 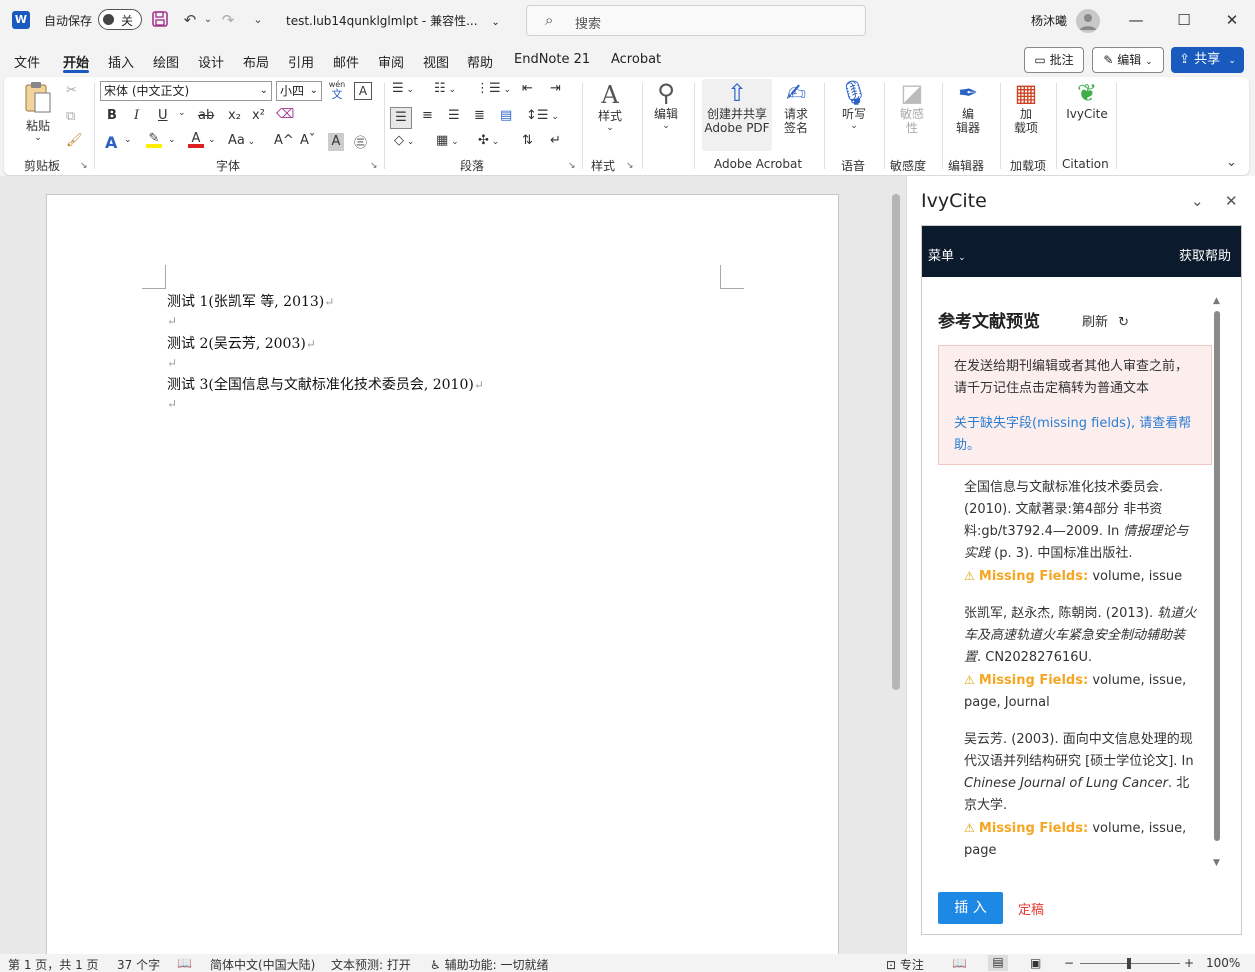 What do you see at coordinates (404, 140) in the screenshot?
I see `shading-icon: ◇ ⌄` at bounding box center [404, 140].